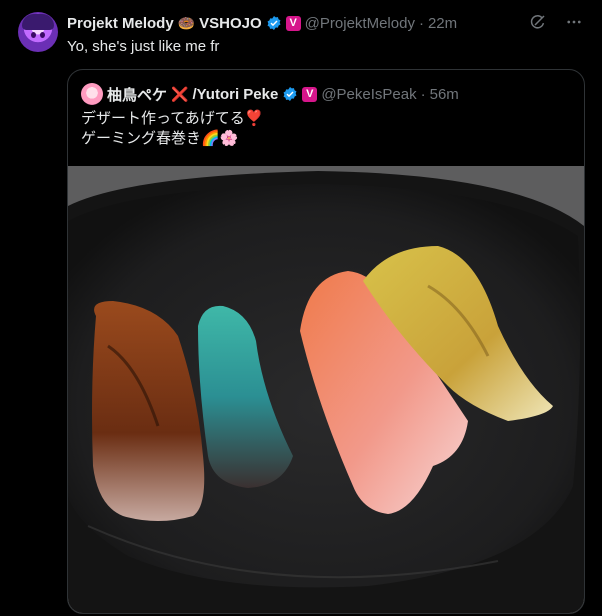 The width and height of the screenshot is (602, 616). Describe the element at coordinates (254, 118) in the screenshot. I see `heart-exclamation-emoji: ❣️` at that location.